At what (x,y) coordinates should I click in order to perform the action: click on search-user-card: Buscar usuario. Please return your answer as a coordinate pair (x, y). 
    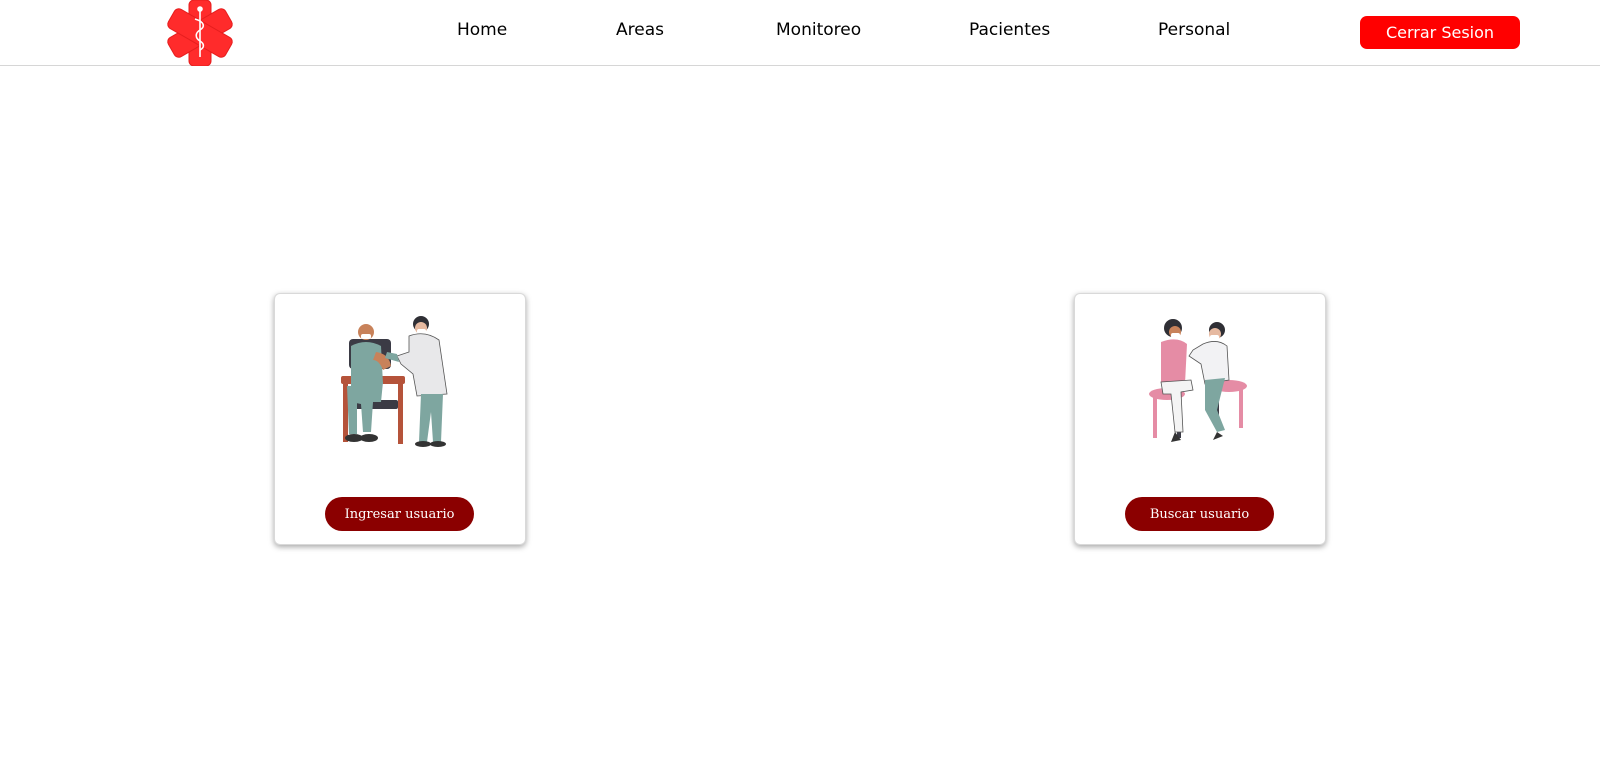
    Looking at the image, I should click on (1200, 419).